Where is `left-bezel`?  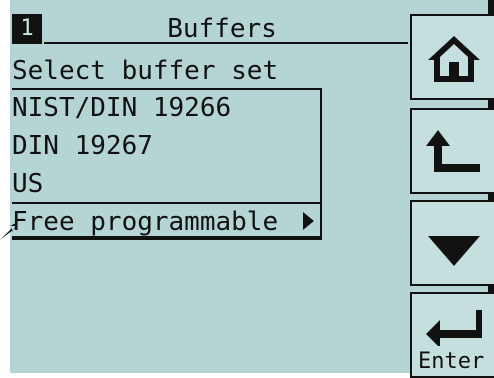
left-bezel is located at coordinates (5, 189).